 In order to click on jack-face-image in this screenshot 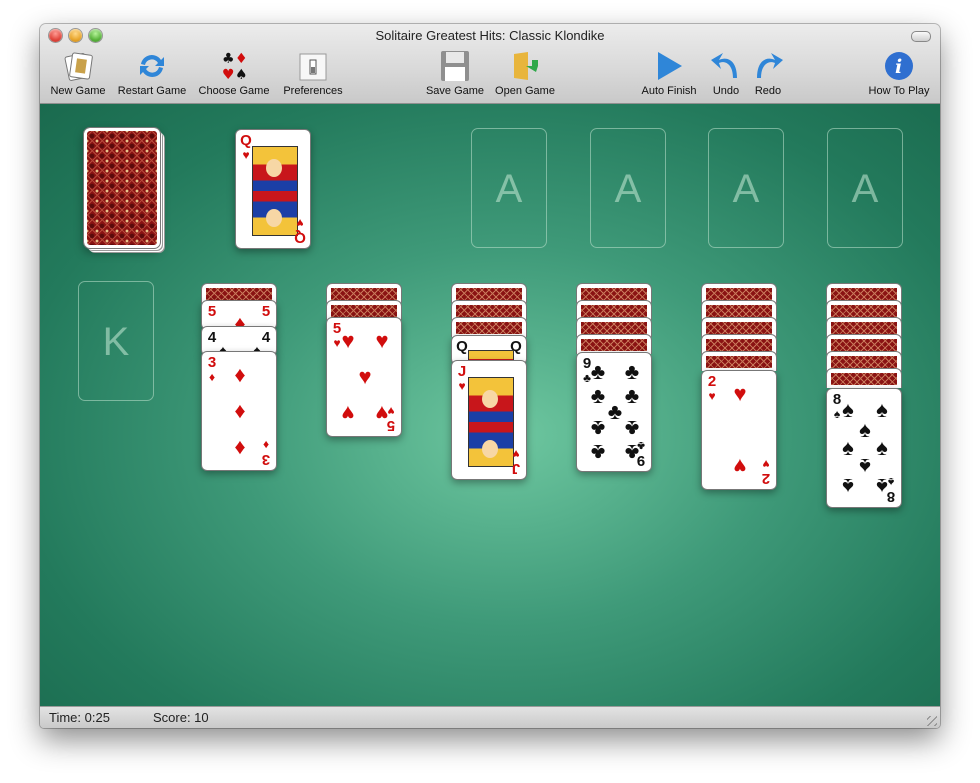, I will do `click(491, 422)`.